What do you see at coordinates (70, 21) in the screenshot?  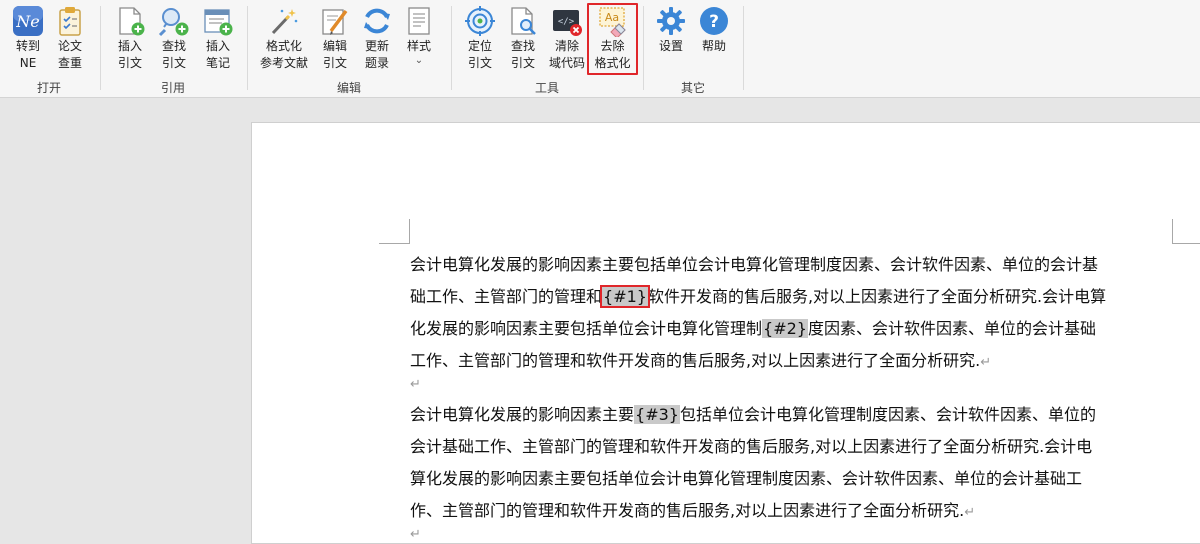 I see `clipboard-check-icon` at bounding box center [70, 21].